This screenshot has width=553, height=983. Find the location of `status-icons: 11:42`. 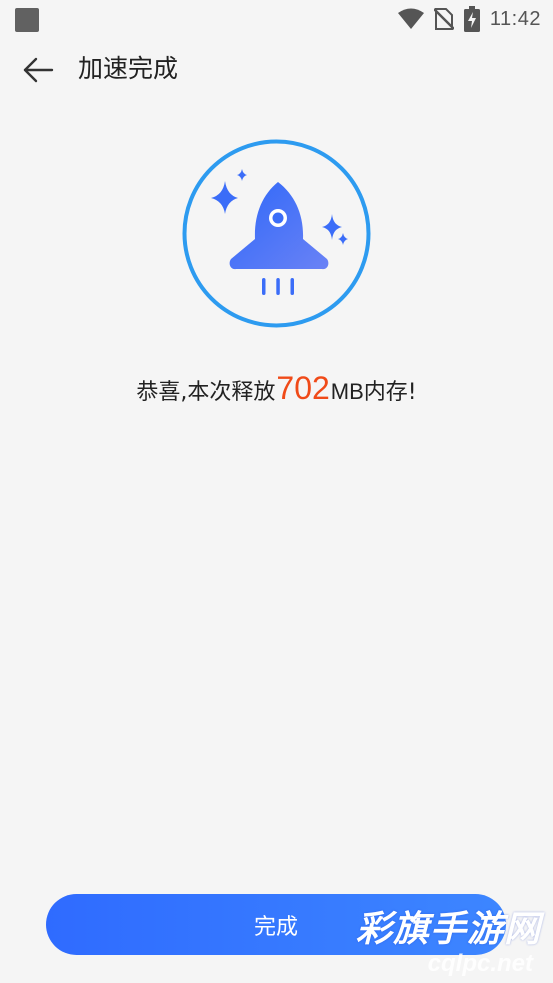

status-icons: 11:42 is located at coordinates (469, 19).